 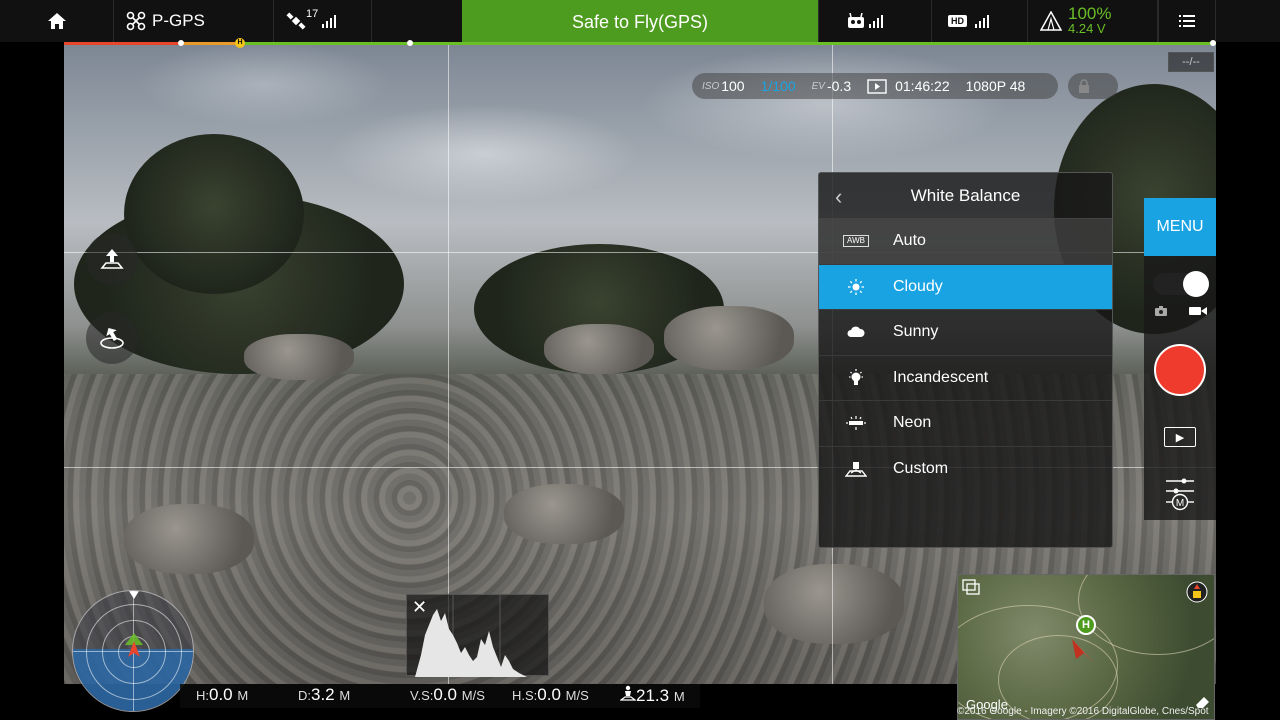 I want to click on play-icon: ▶, so click(x=1180, y=437).